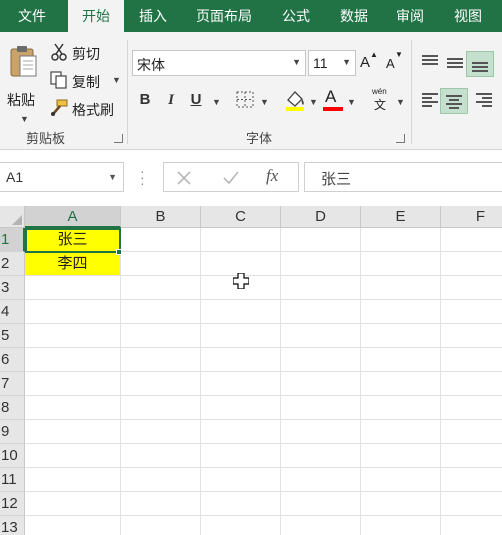  I want to click on borders-icon, so click(246, 100).